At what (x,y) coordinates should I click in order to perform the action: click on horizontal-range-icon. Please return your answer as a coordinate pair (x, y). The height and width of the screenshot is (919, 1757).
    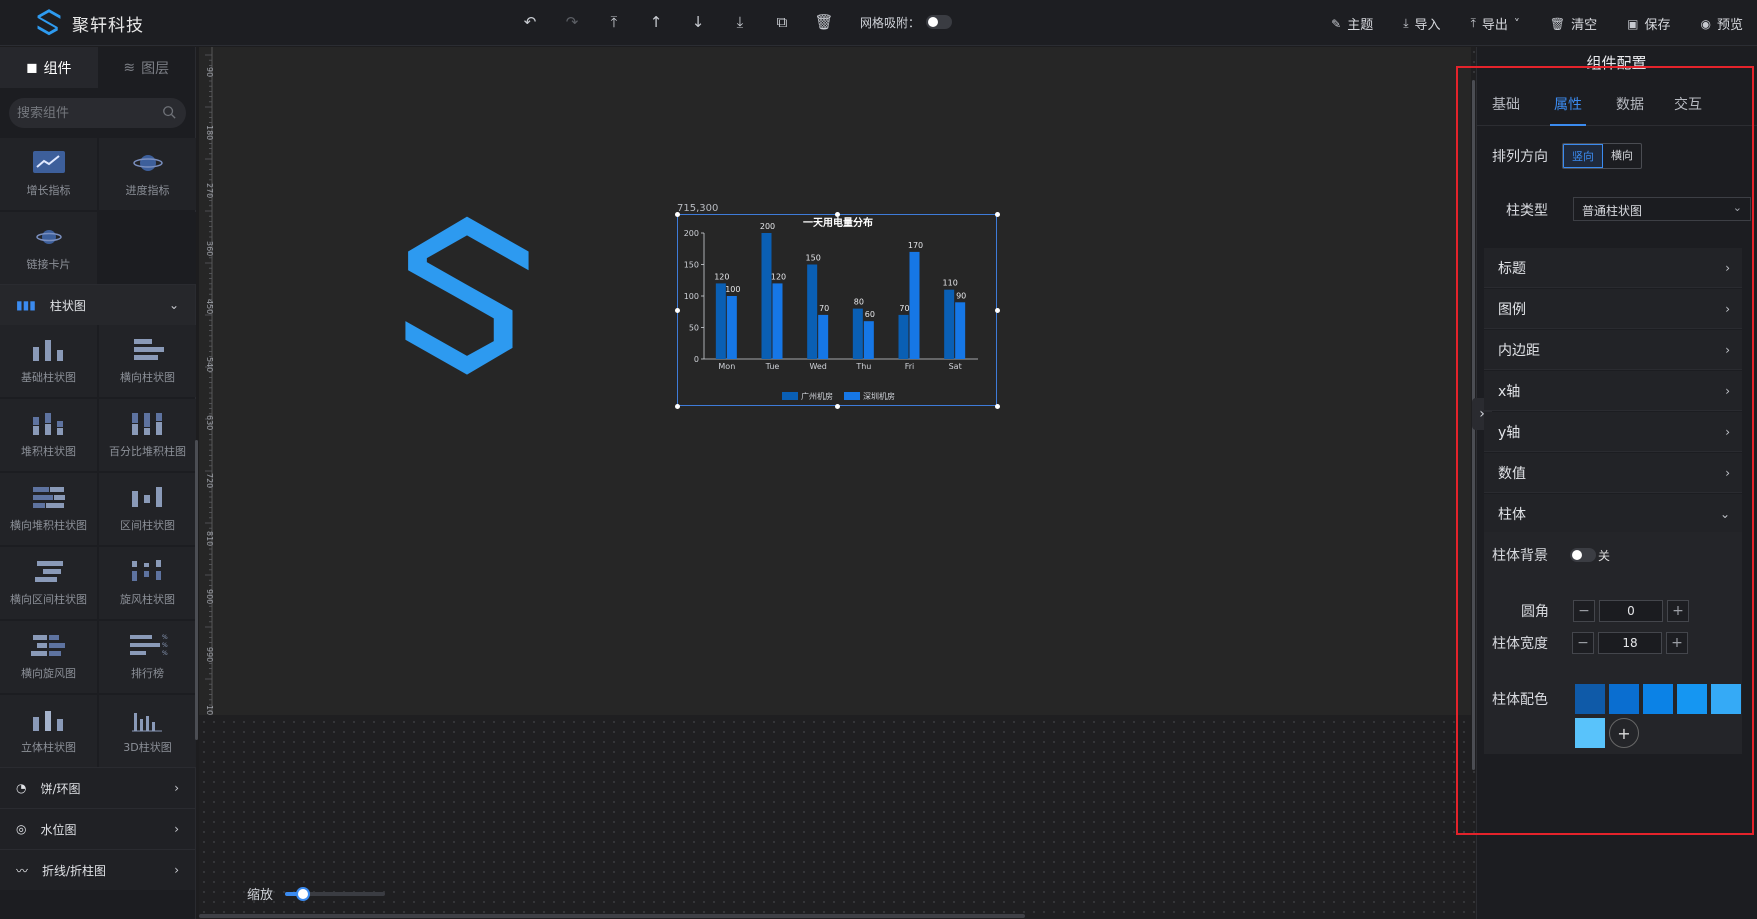
    Looking at the image, I should click on (48, 571).